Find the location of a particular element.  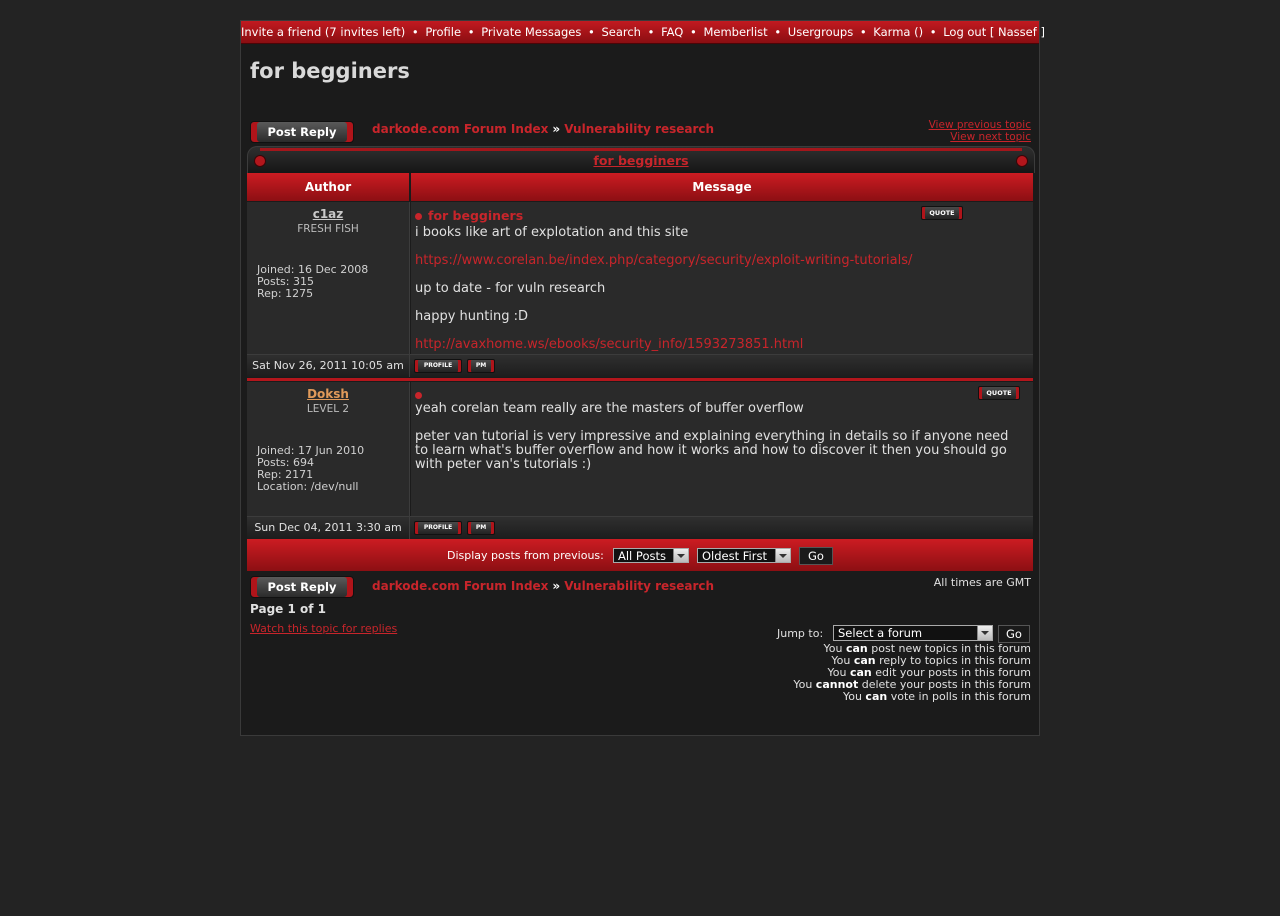

jump-go-button: Go is located at coordinates (1014, 634).